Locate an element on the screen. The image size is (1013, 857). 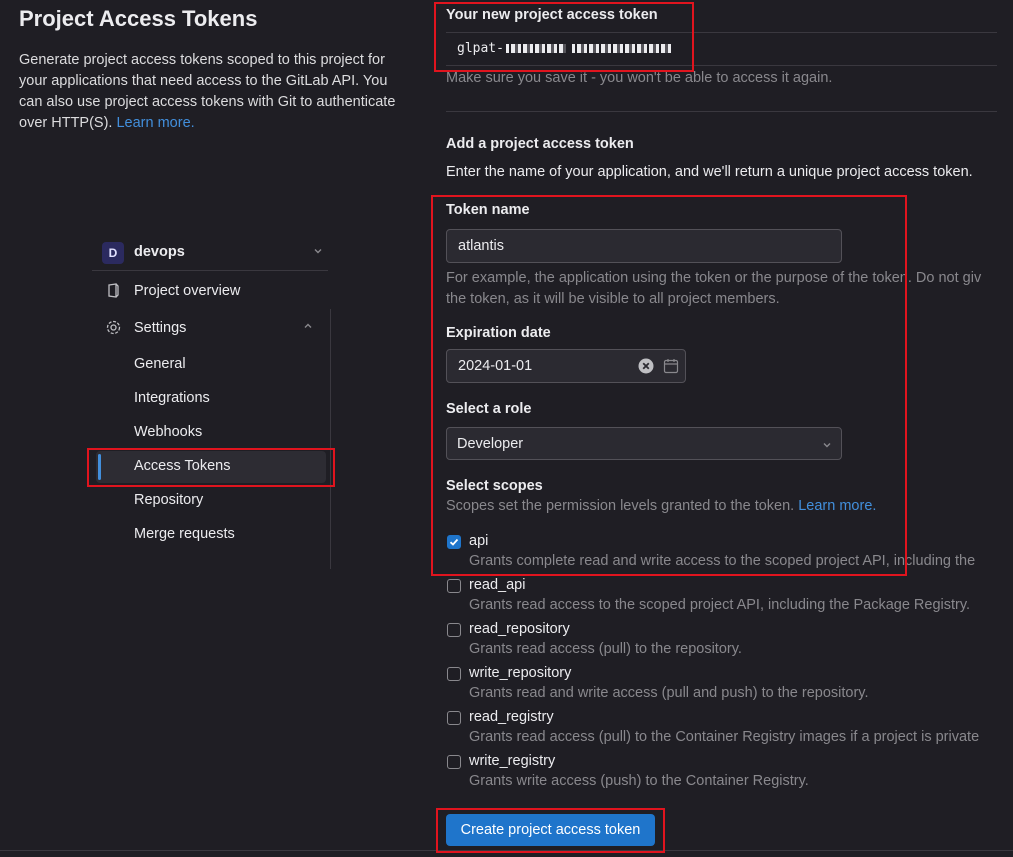
sidebar-item-access-tokens: Access Tokens is located at coordinates (182, 466).